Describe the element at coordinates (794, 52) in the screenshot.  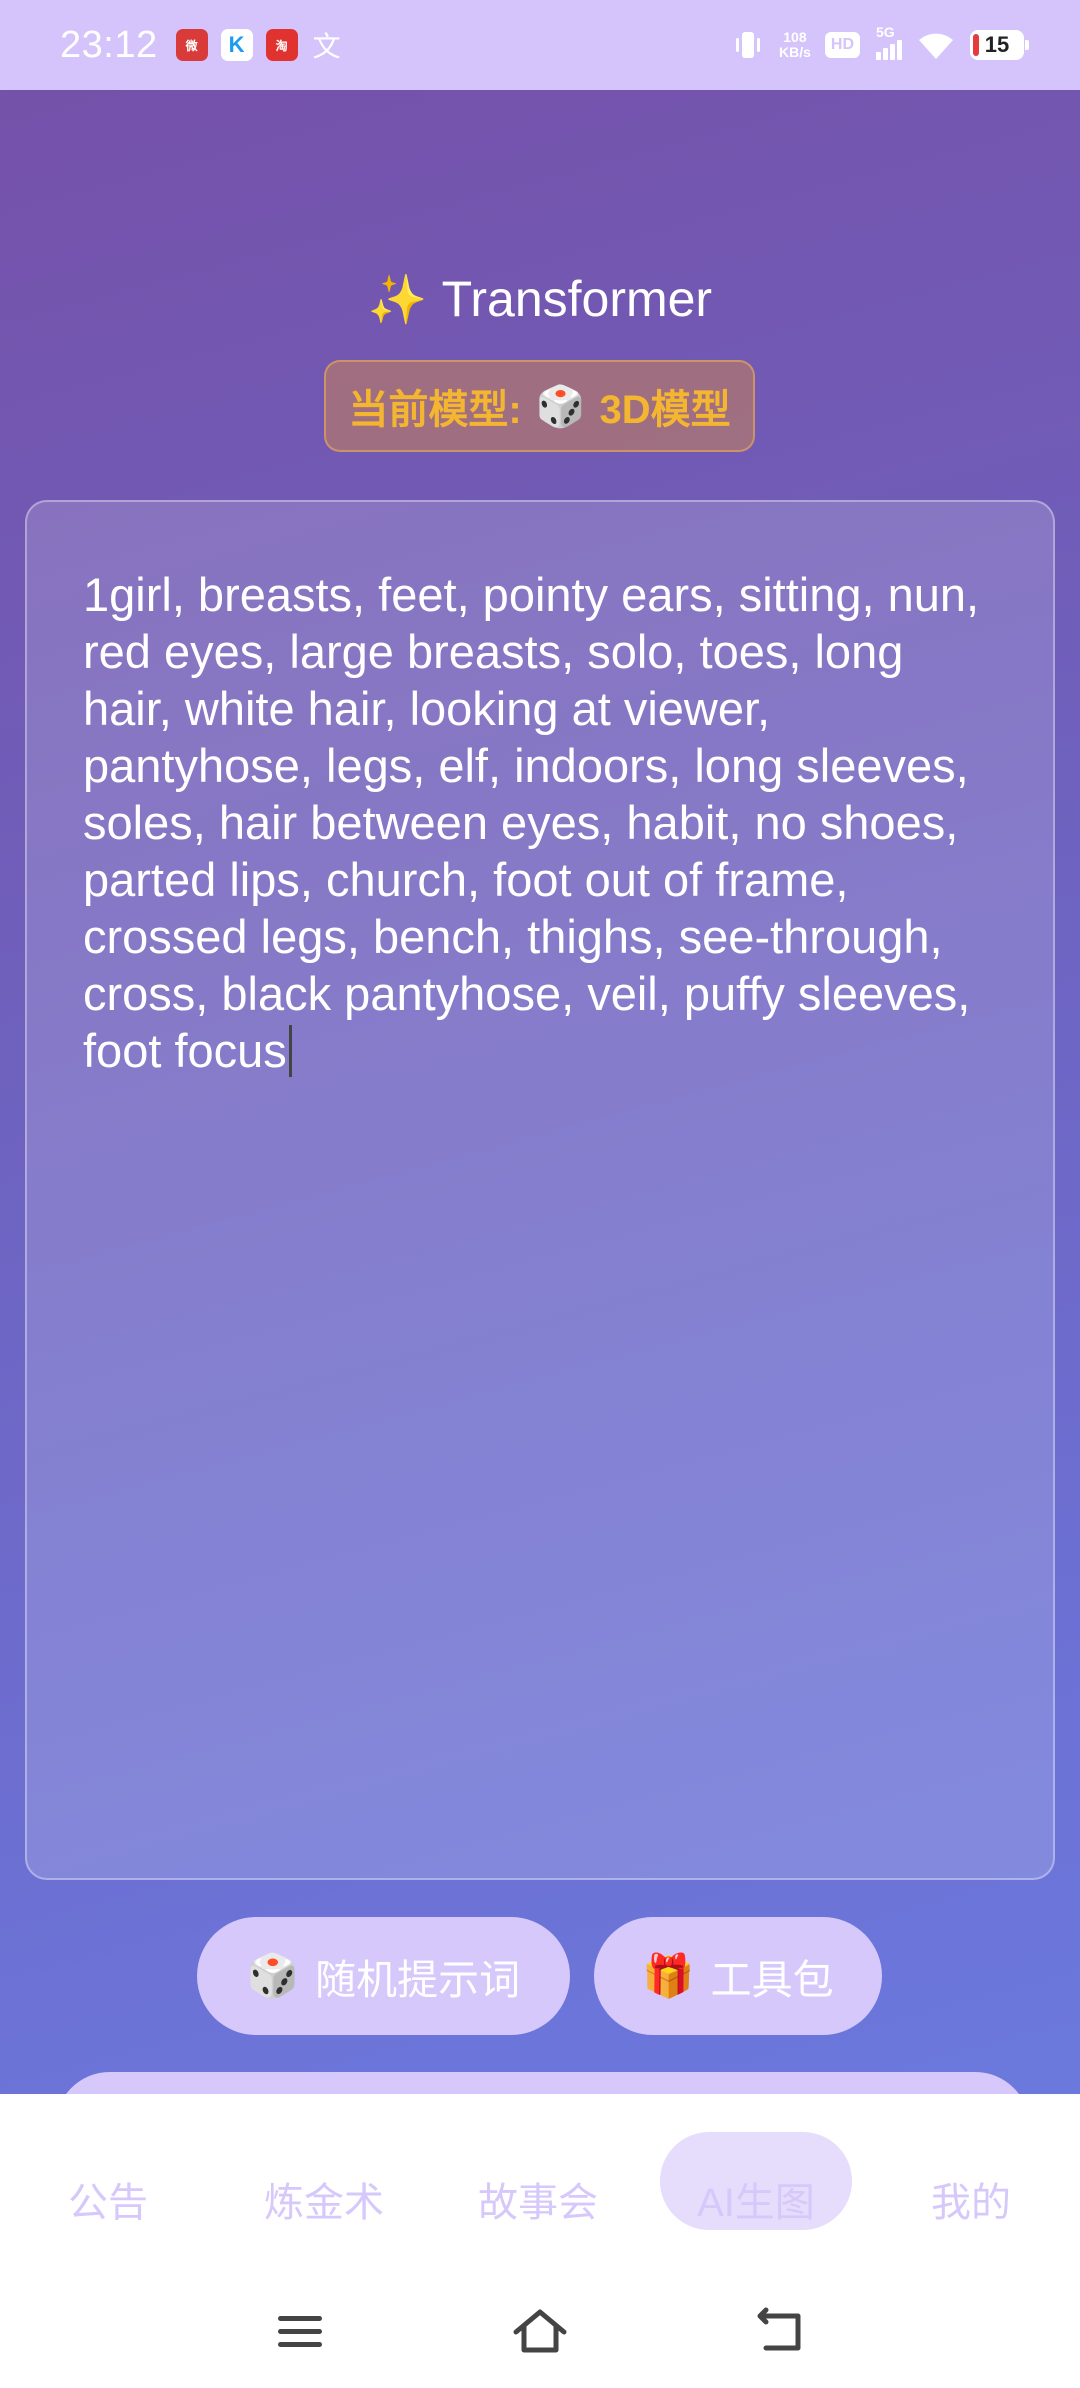
I see `network-speed-unit: KB/s` at that location.